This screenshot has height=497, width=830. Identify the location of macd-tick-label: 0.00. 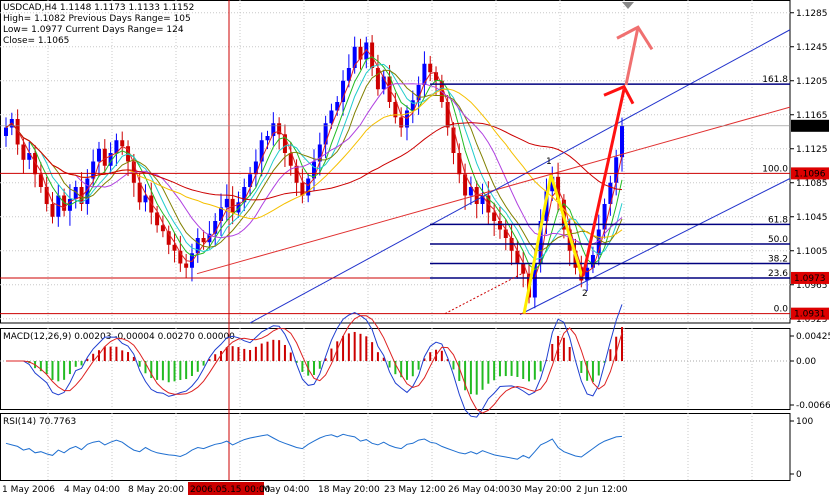
(806, 362).